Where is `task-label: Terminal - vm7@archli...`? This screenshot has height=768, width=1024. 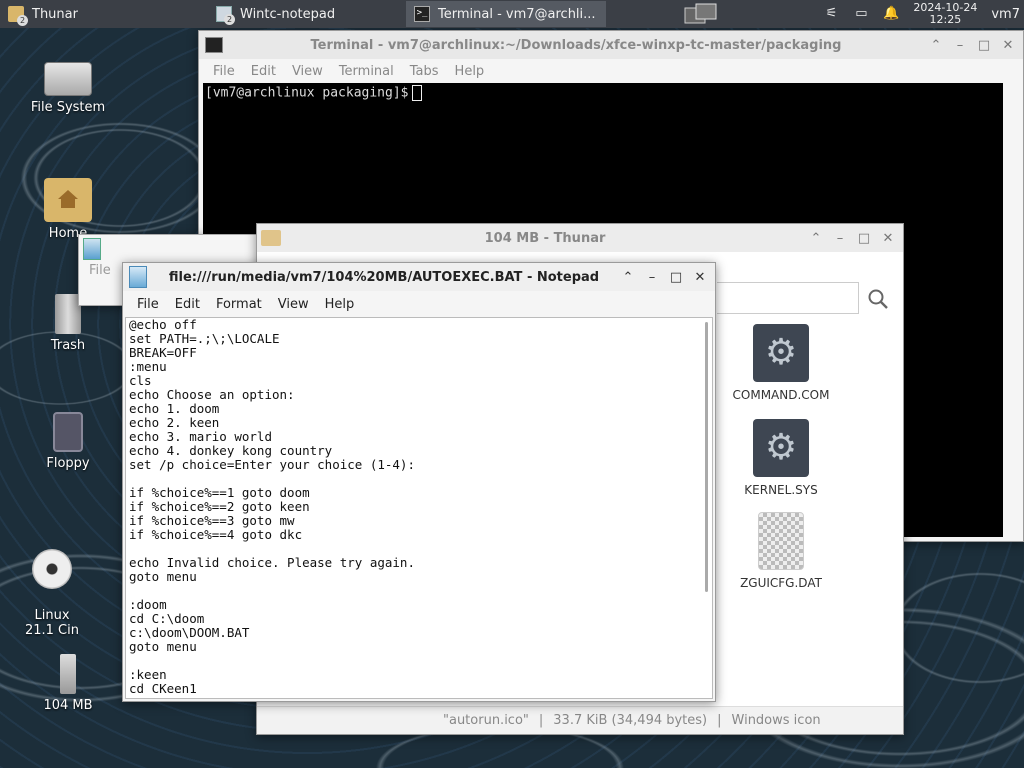
task-label: Terminal - vm7@archli... is located at coordinates (517, 14).